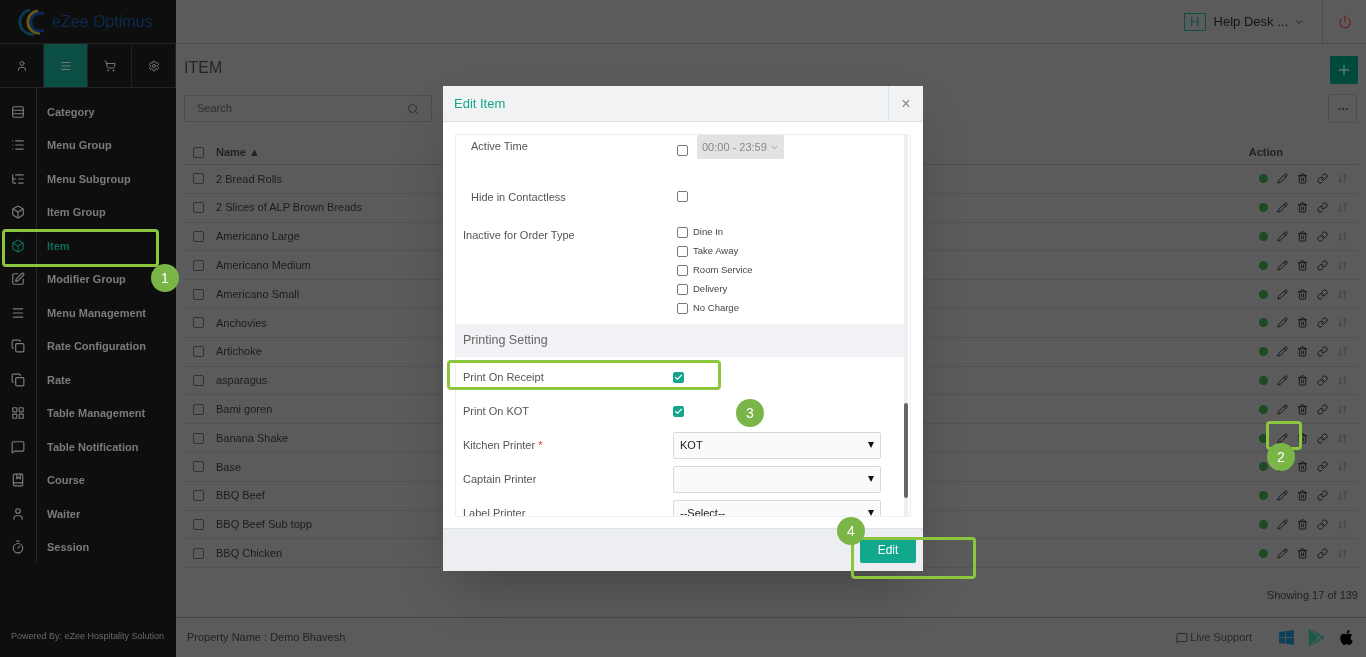 This screenshot has height=657, width=1366. I want to click on printer-select: KOT, so click(777, 445).